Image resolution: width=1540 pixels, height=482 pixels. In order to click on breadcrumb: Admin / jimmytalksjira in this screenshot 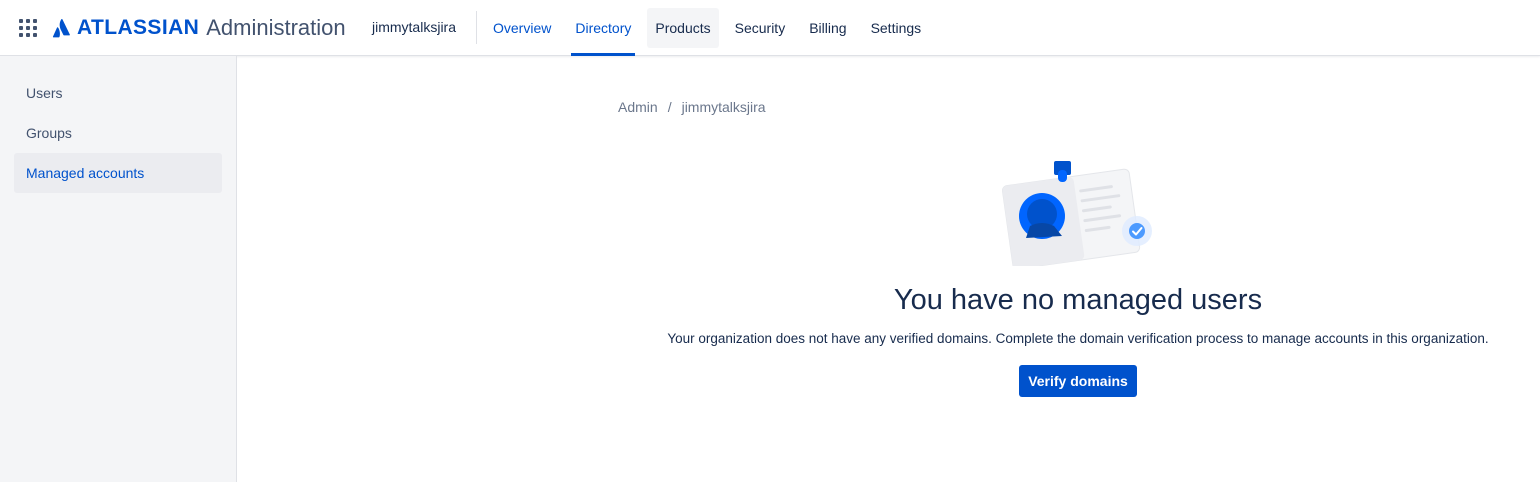, I will do `click(692, 107)`.